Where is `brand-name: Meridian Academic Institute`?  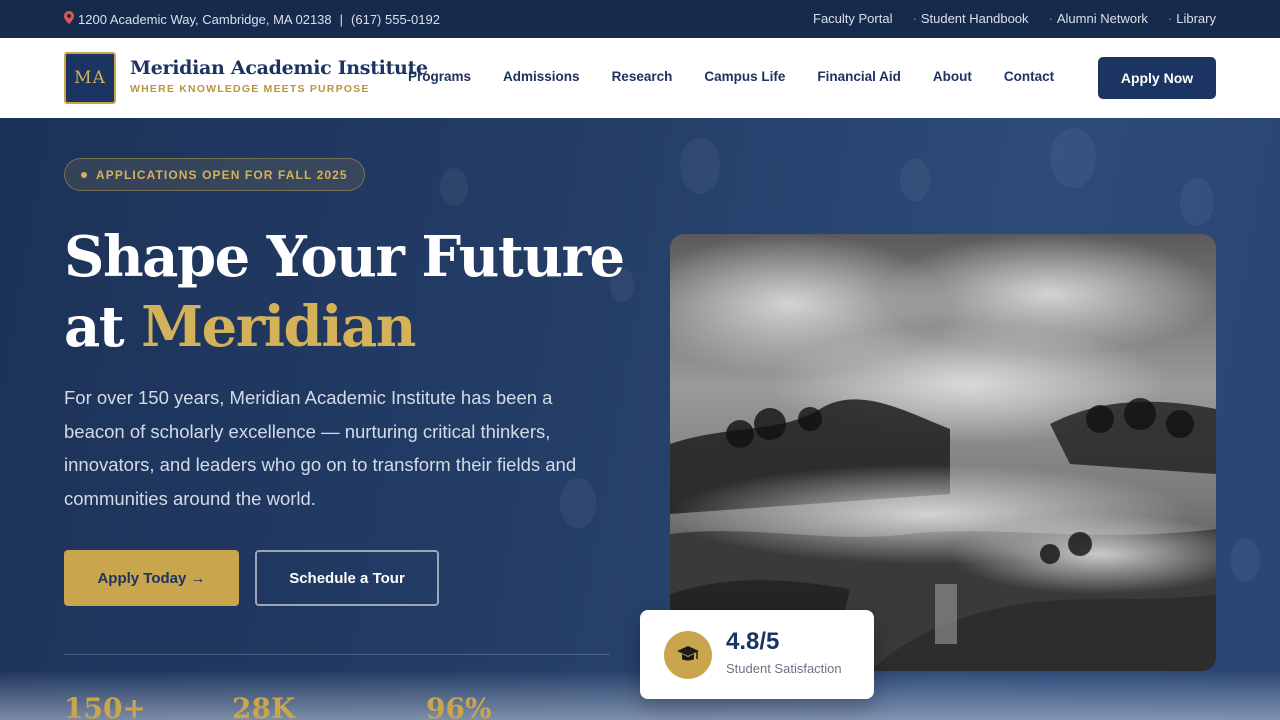 brand-name: Meridian Academic Institute is located at coordinates (279, 68).